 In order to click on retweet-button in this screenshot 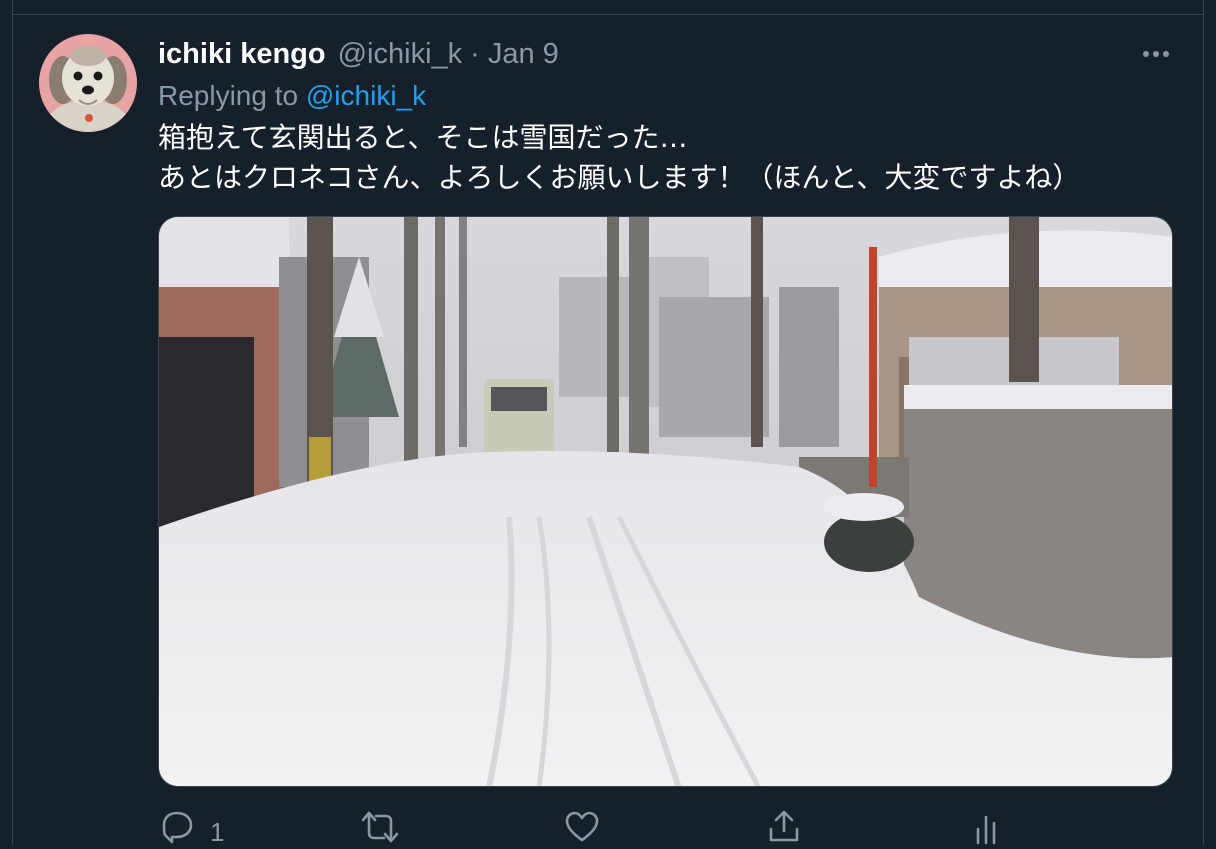, I will do `click(387, 829)`.